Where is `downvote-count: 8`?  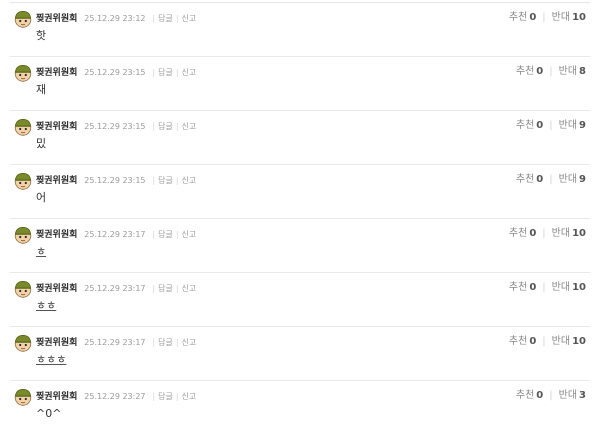
downvote-count: 8 is located at coordinates (582, 71).